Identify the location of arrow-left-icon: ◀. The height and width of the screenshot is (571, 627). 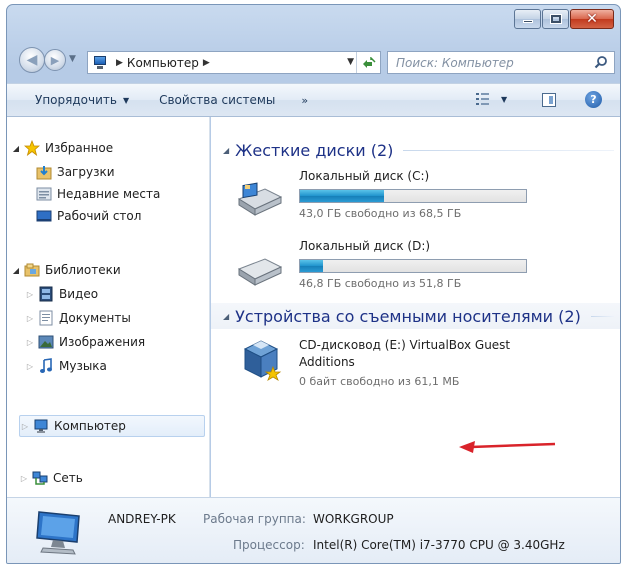
(32, 60).